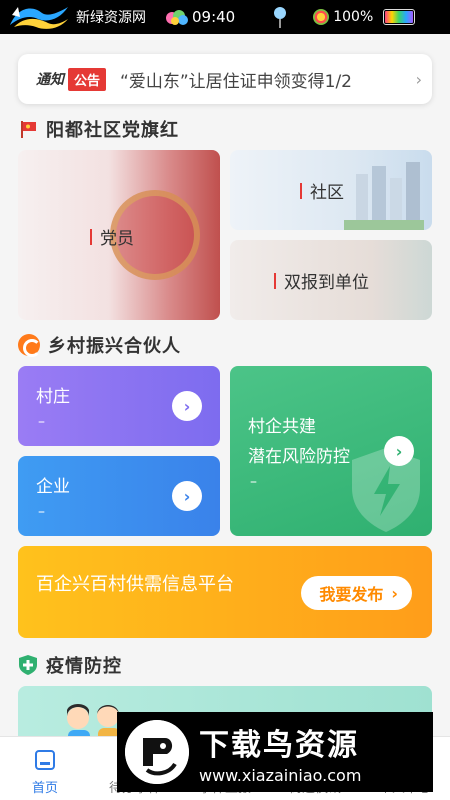 This screenshot has width=450, height=800. Describe the element at coordinates (39, 18) in the screenshot. I see `app-logo-icon` at that location.